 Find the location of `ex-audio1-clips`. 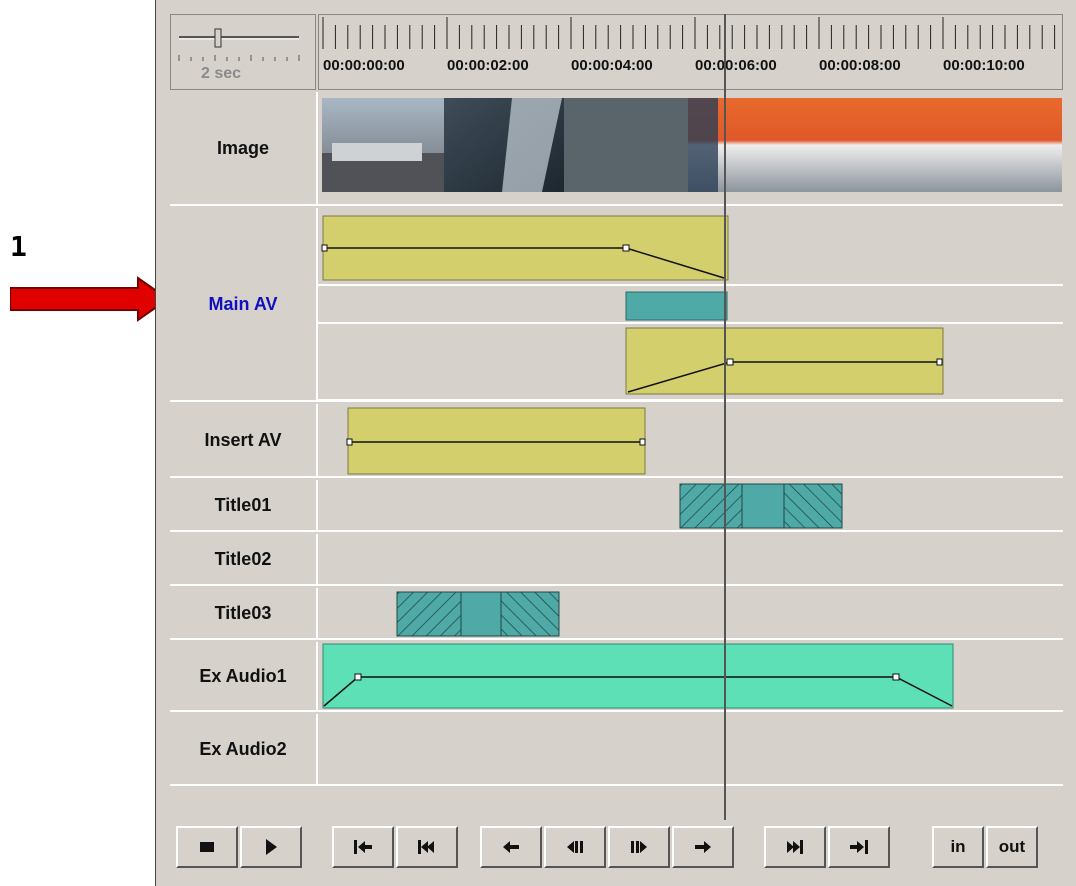

ex-audio1-clips is located at coordinates (690, 677).